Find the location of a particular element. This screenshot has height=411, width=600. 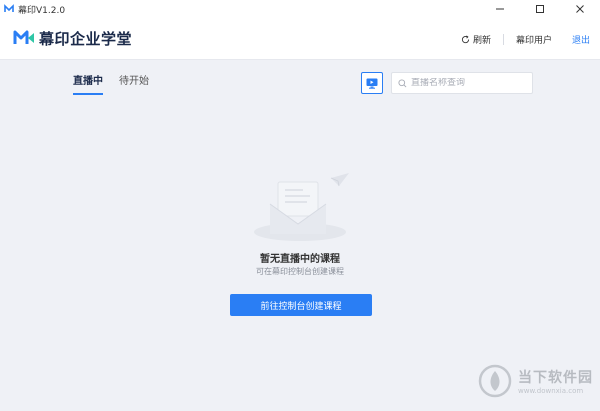

minimize-icon is located at coordinates (500, 9).